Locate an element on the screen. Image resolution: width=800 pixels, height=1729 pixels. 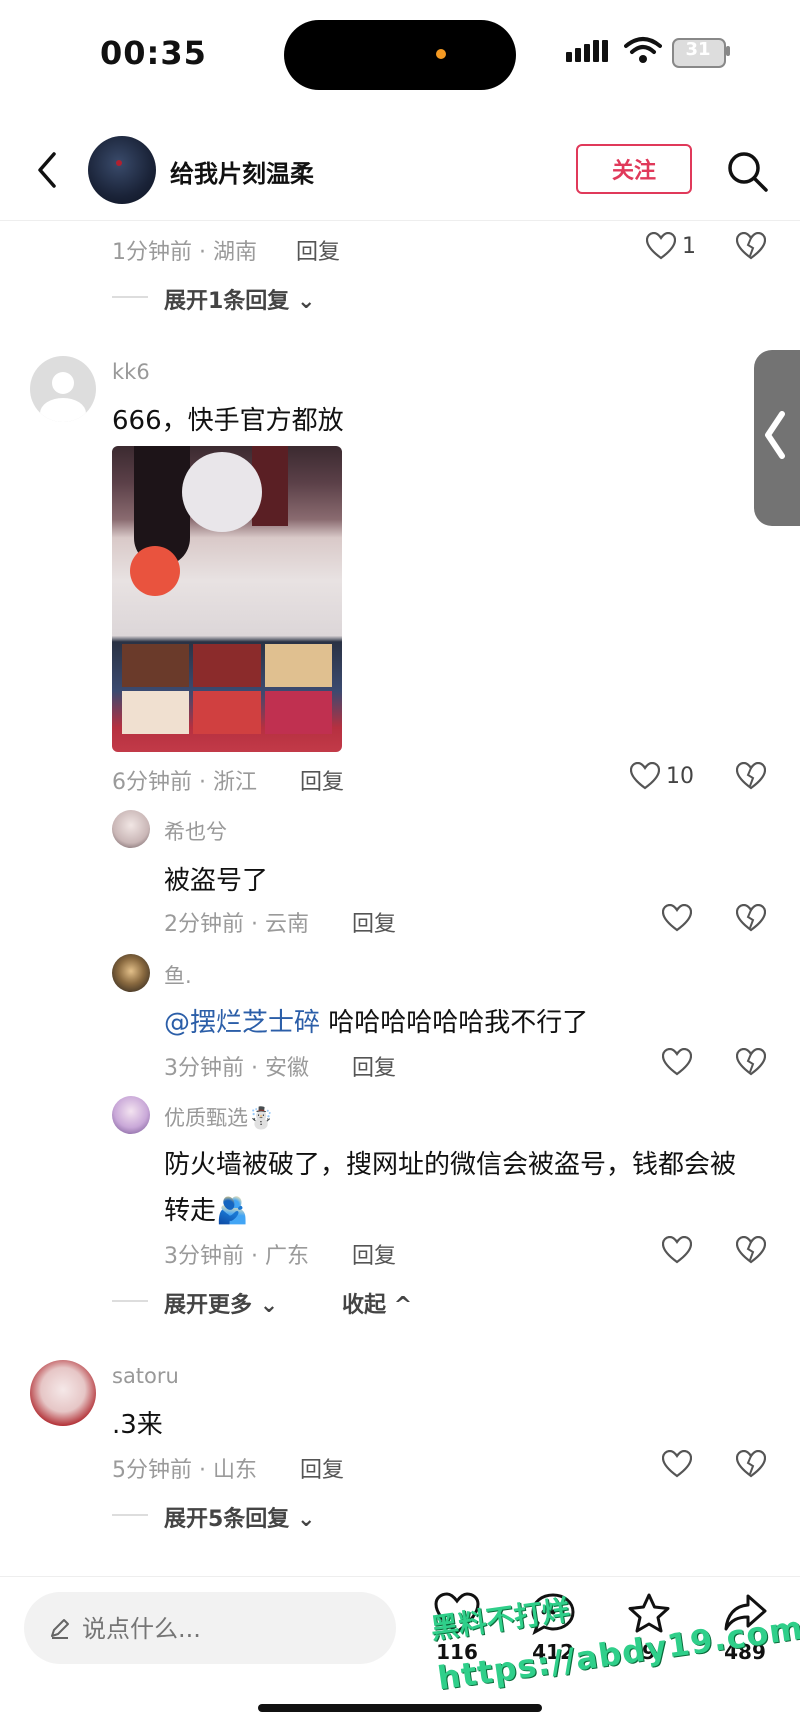
comment-username: satoru is located at coordinates (145, 1376).